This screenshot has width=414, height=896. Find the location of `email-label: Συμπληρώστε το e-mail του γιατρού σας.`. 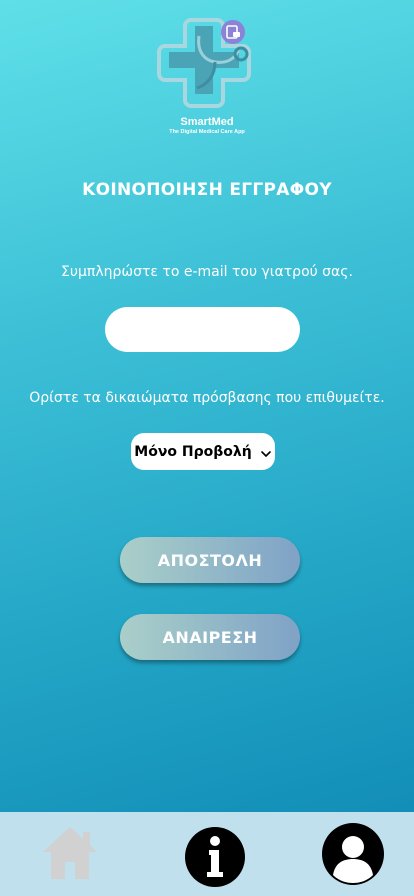

email-label: Συμπληρώστε το e-mail του γιατρού σας. is located at coordinates (207, 272).